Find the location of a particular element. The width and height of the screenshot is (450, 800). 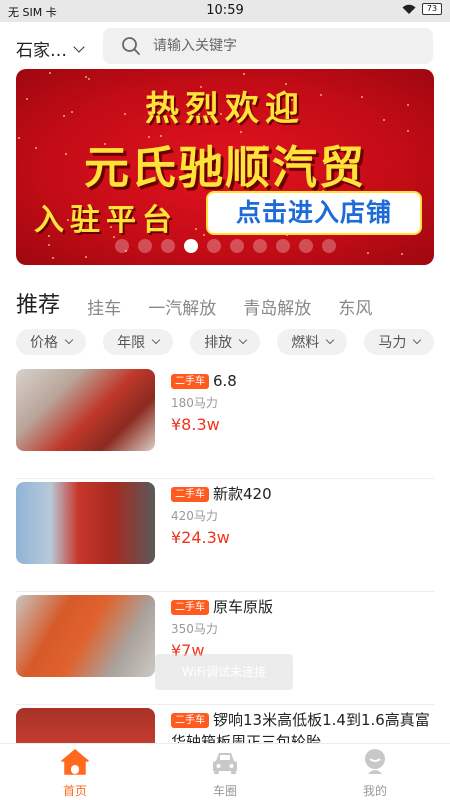

nav-car-circle: 车圈 is located at coordinates (225, 773).